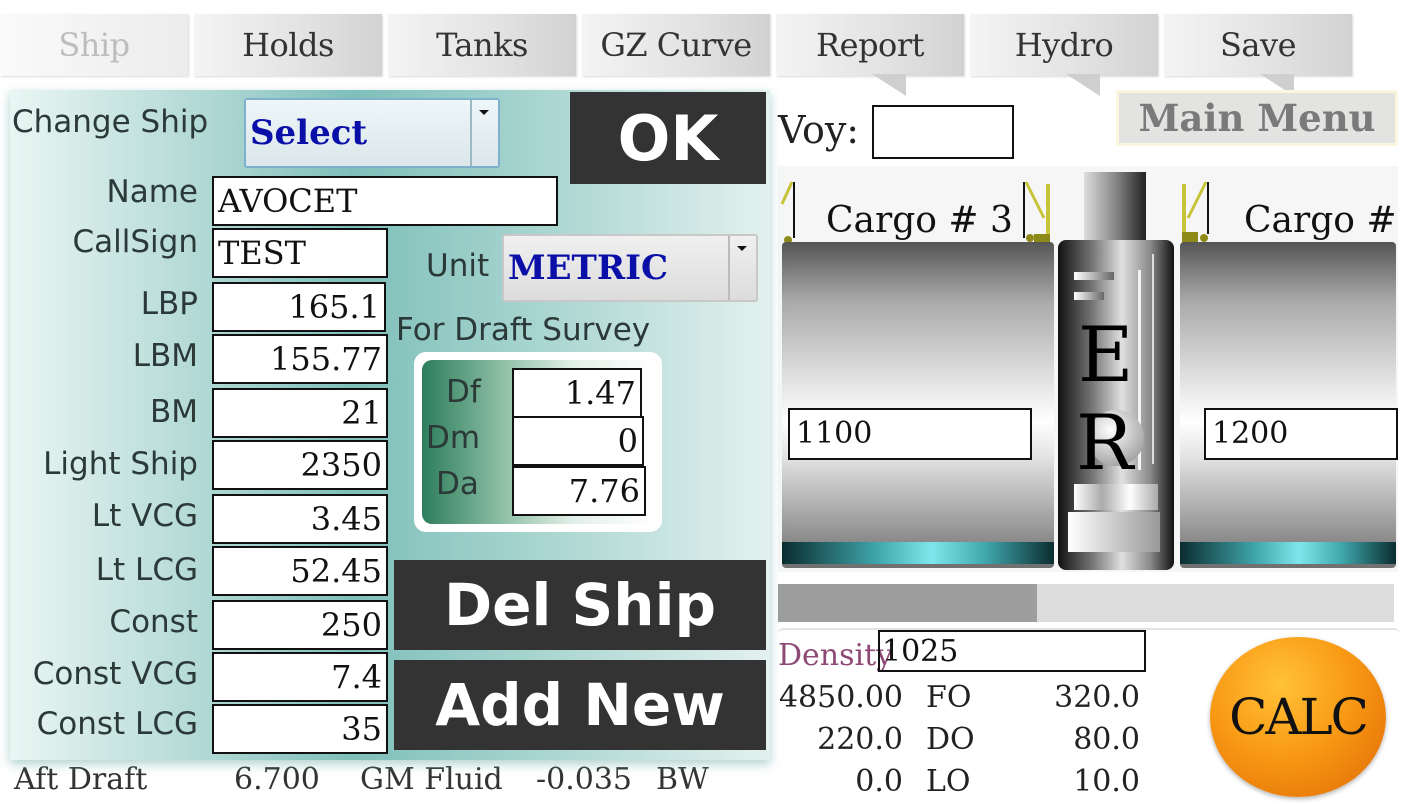 The width and height of the screenshot is (1404, 804). What do you see at coordinates (1086, 603) in the screenshot?
I see `load-progress-bar` at bounding box center [1086, 603].